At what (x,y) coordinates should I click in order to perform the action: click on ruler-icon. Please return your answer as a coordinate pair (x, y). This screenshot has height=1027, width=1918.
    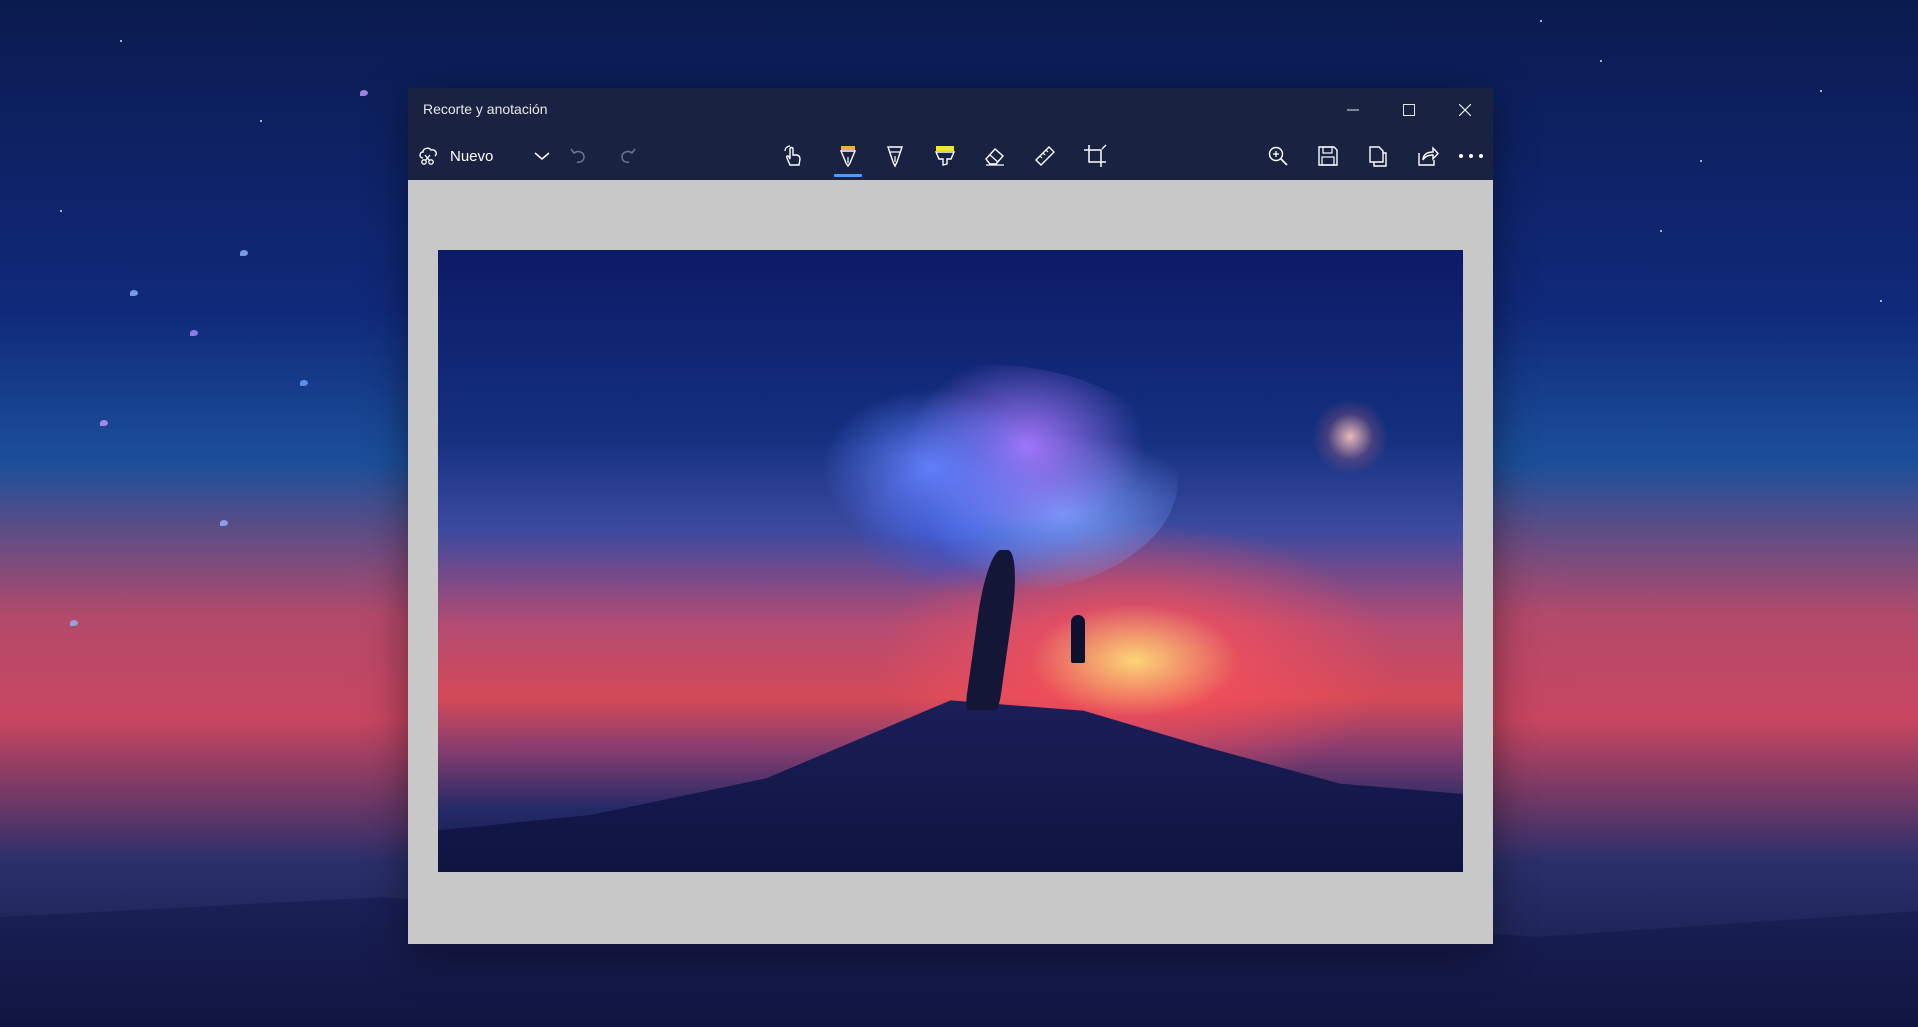
    Looking at the image, I should click on (1045, 156).